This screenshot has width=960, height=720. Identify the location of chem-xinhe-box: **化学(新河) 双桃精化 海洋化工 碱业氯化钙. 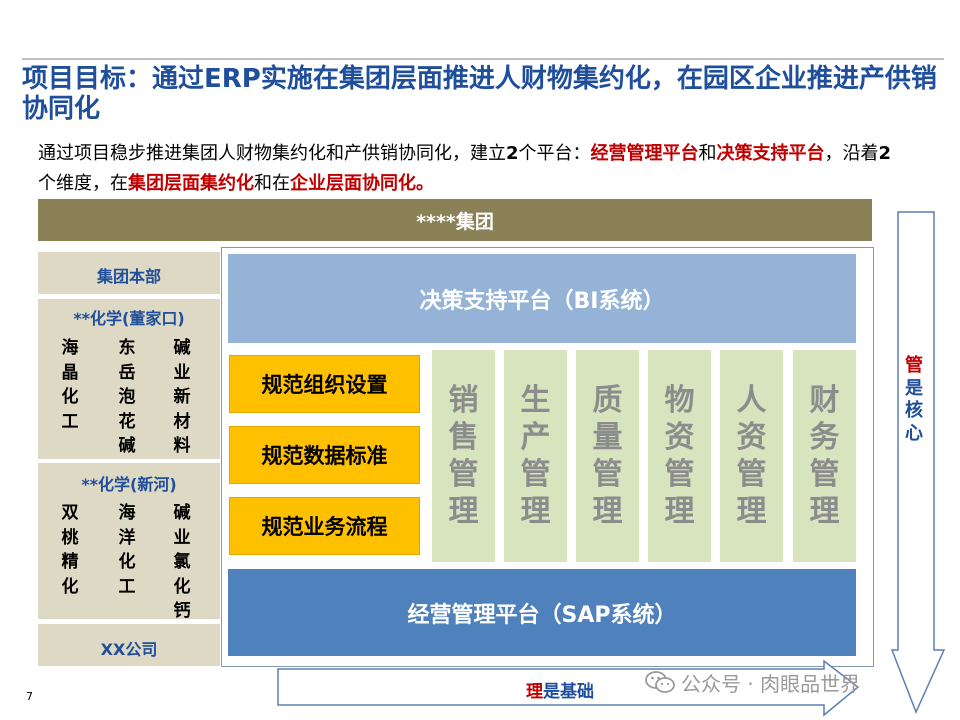
(129, 542).